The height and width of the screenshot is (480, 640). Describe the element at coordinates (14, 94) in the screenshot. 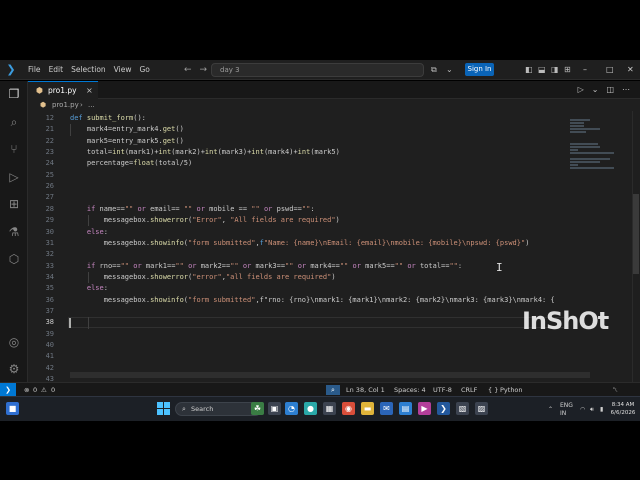

I see `explorer-icon: ❐` at that location.